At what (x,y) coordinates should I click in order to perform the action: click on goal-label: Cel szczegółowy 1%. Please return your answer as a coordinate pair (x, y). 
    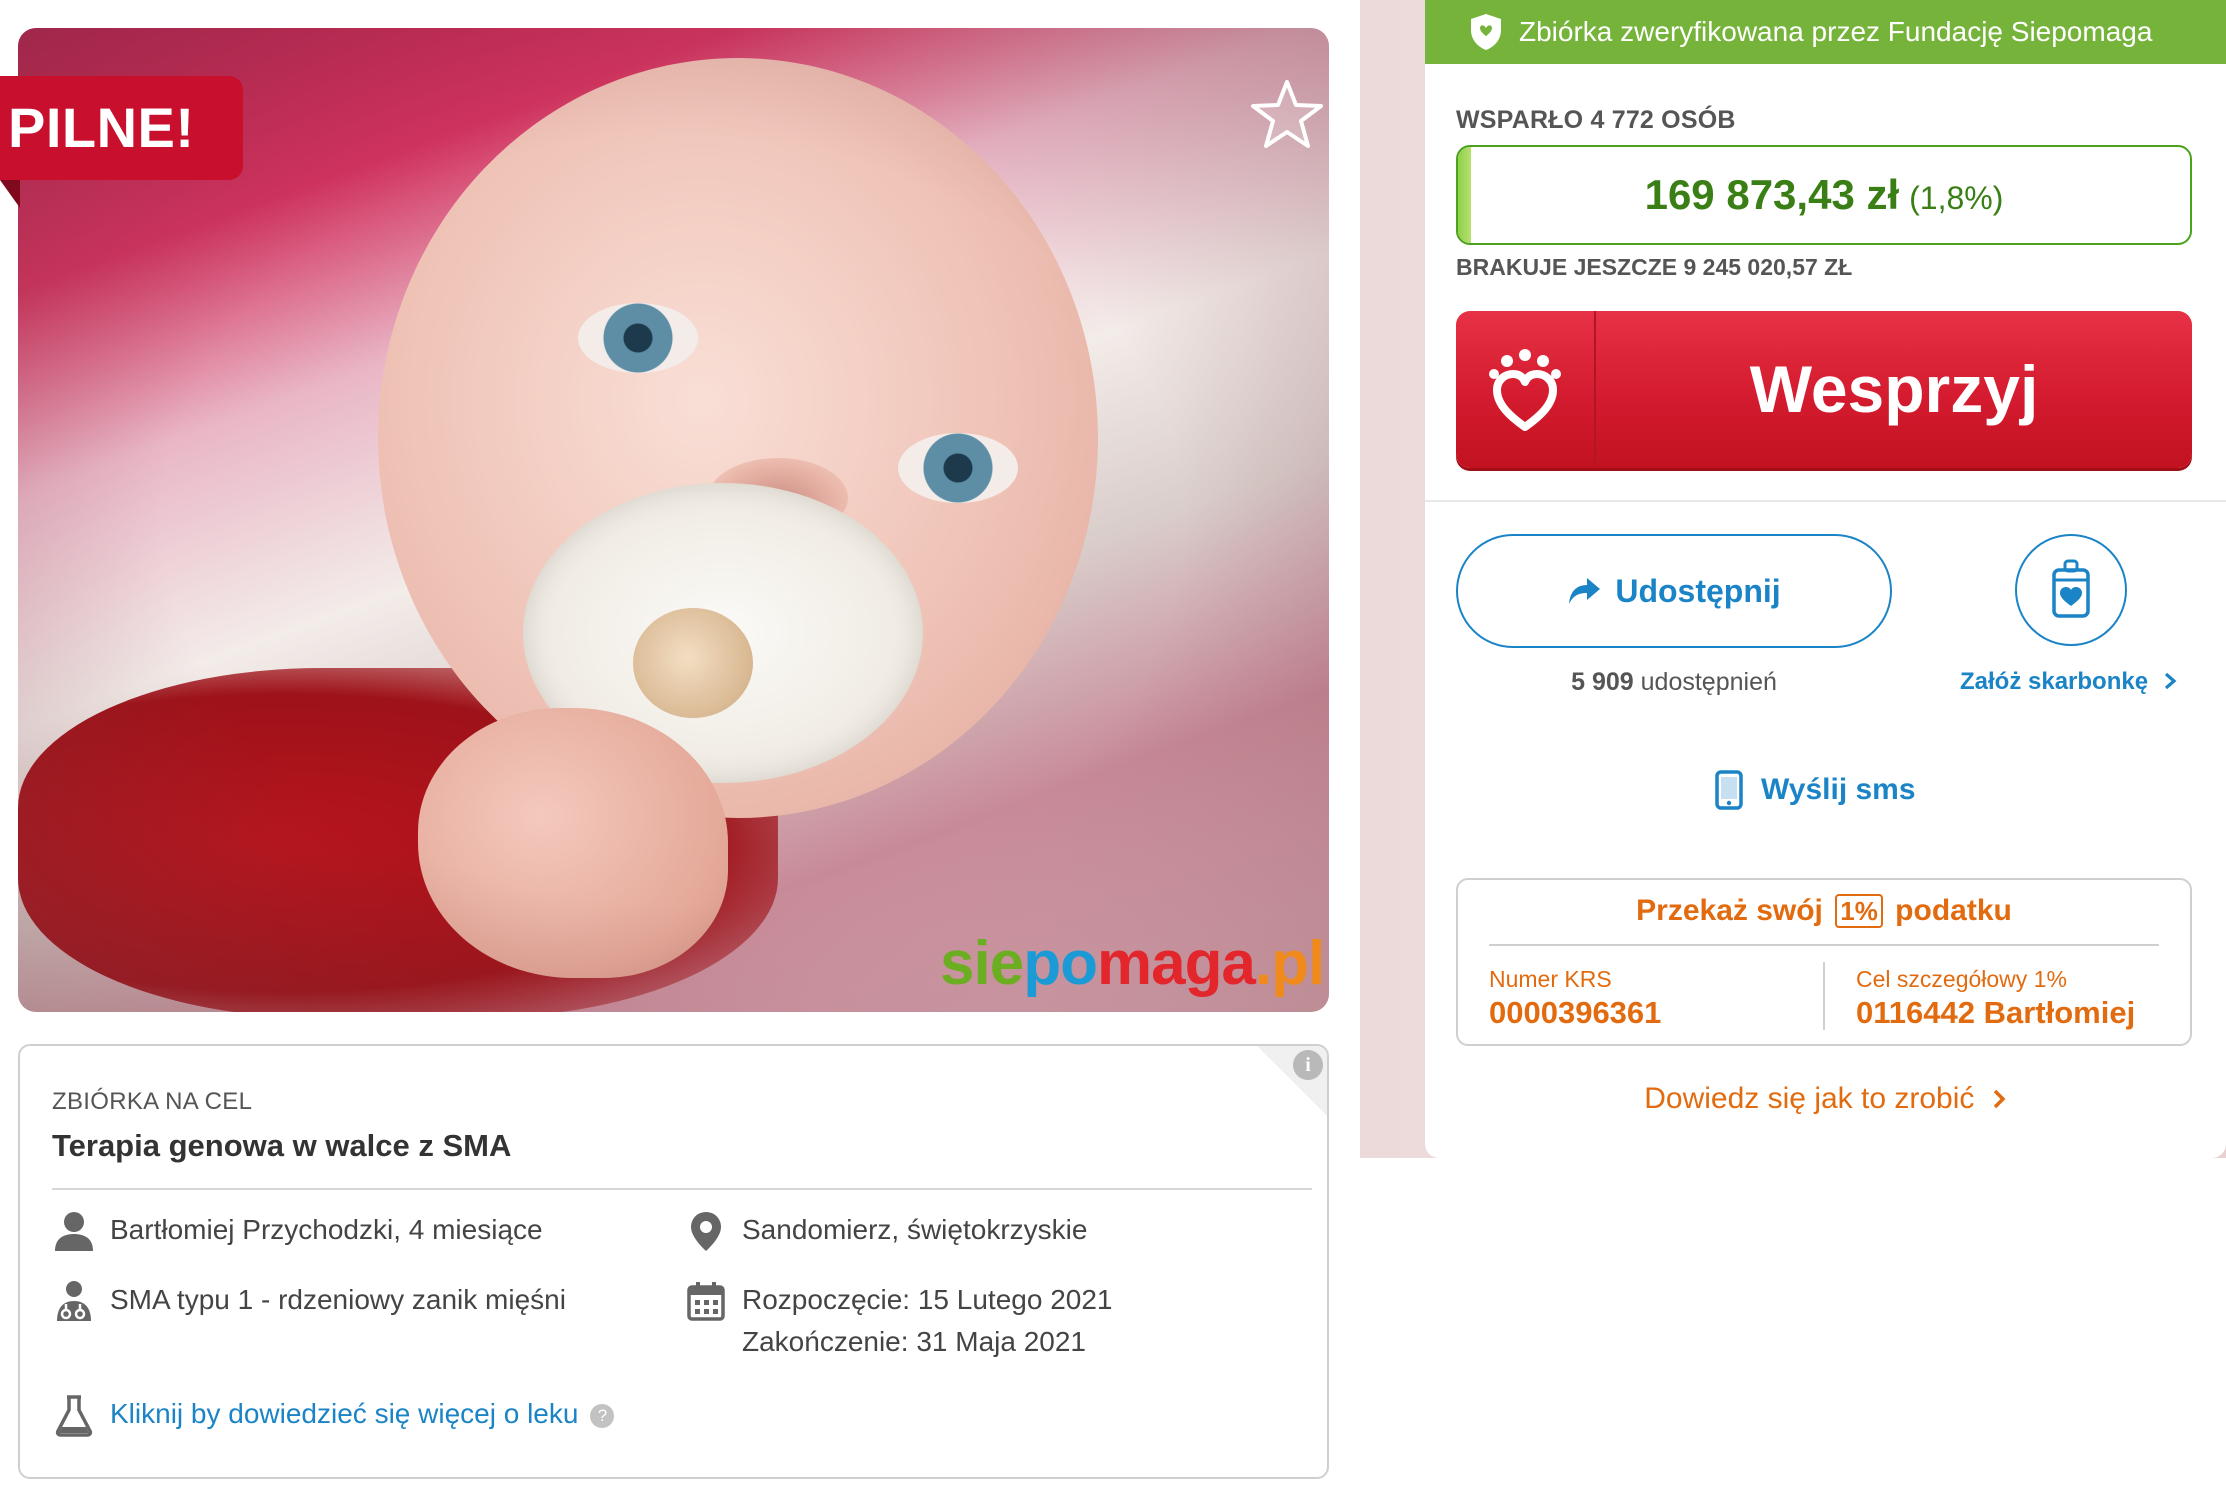
    Looking at the image, I should click on (1961, 979).